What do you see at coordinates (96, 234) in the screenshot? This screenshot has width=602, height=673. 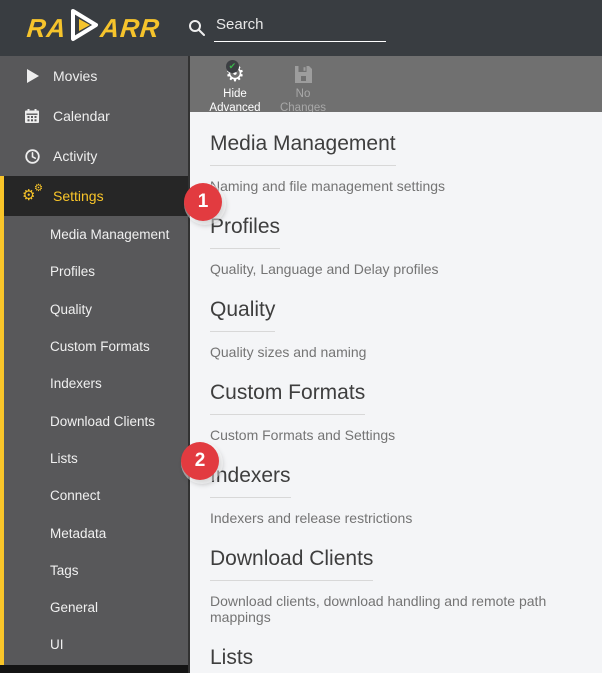 I see `sidebar-subitem-media-management: Media Management` at bounding box center [96, 234].